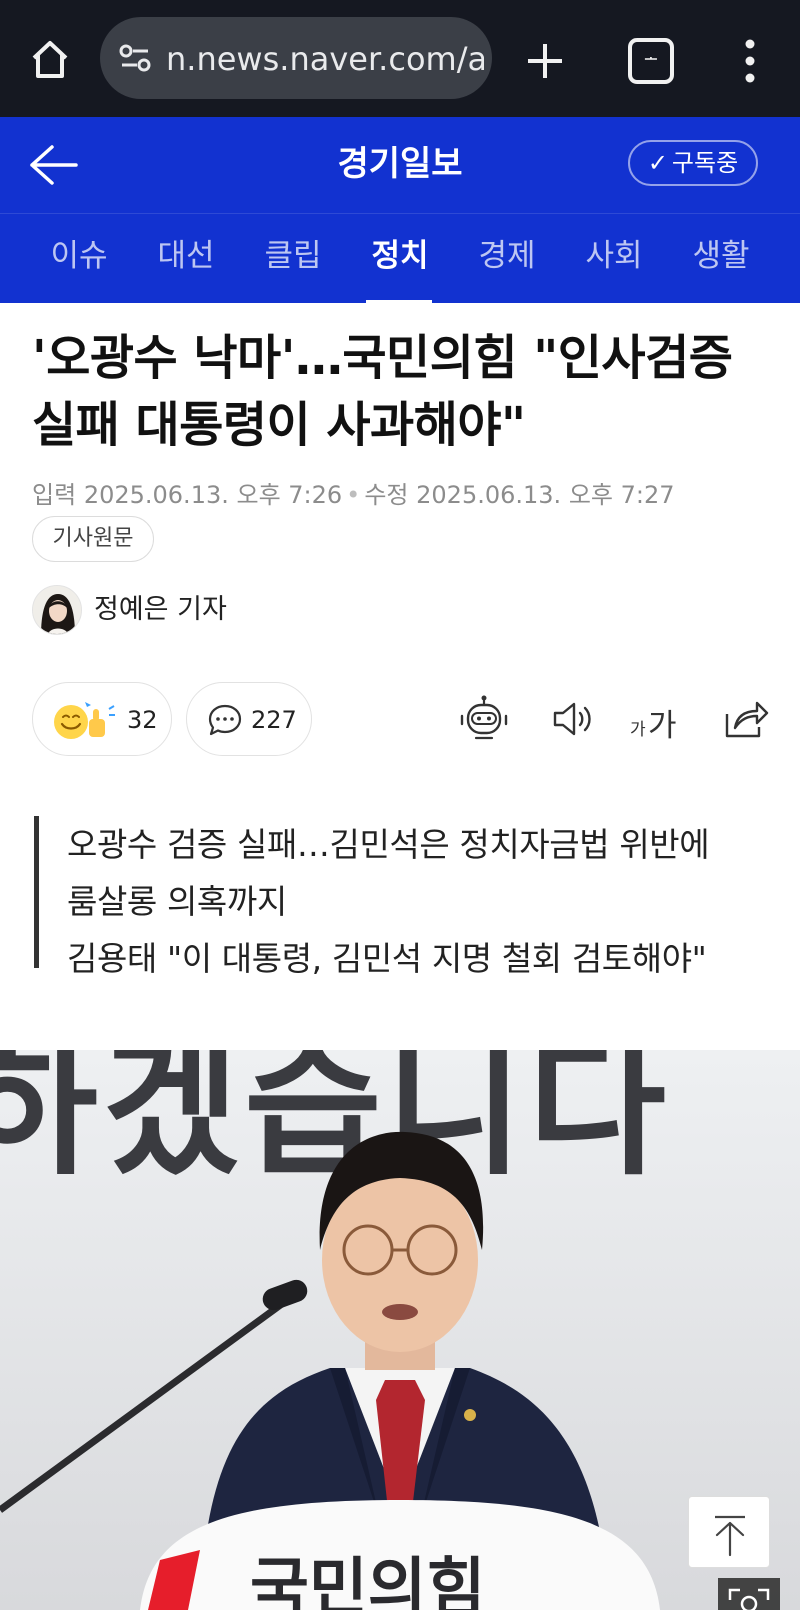 The image size is (800, 1610). Describe the element at coordinates (186, 259) in the screenshot. I see `tab-election: 대선` at that location.